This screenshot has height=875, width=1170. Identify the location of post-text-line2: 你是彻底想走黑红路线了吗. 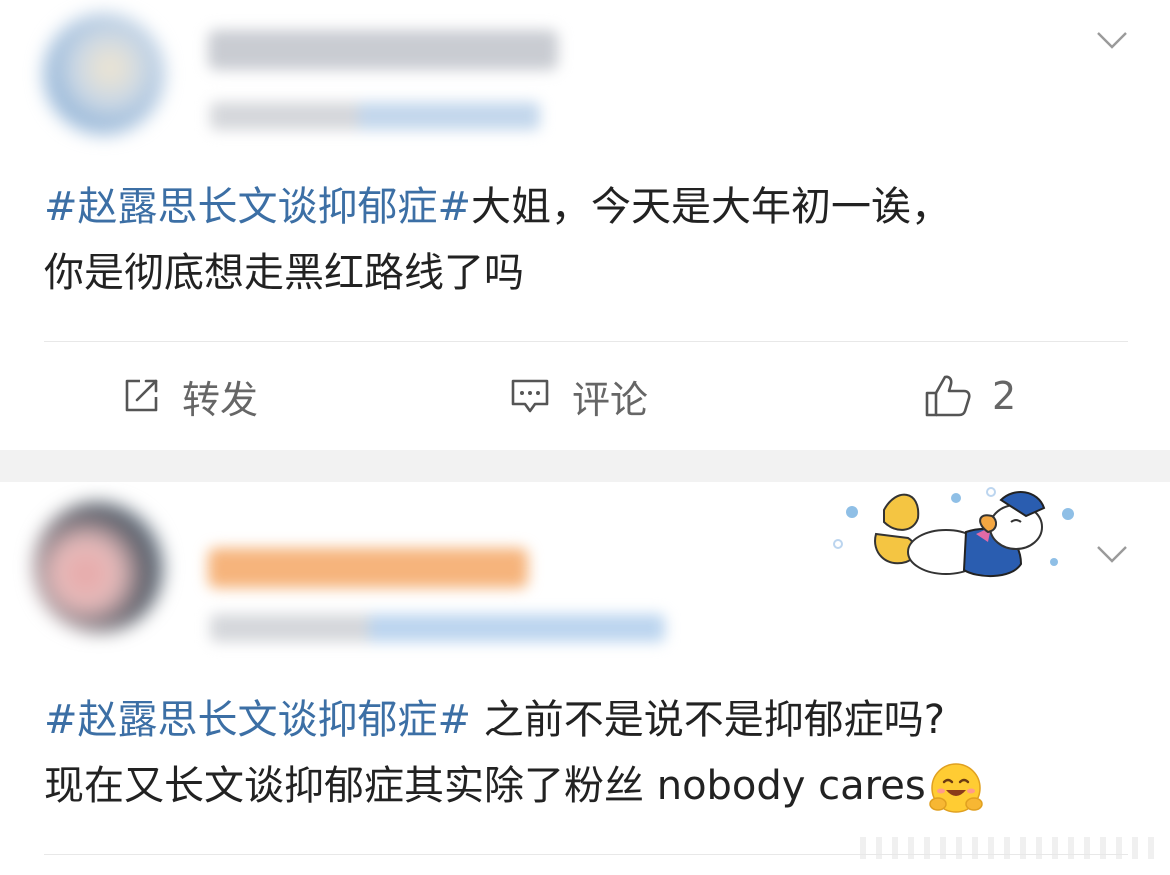
(284, 273).